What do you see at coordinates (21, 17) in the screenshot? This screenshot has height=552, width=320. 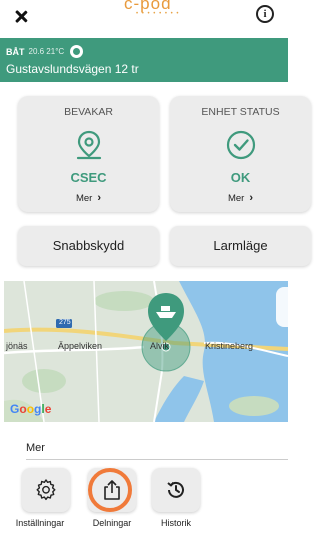 I see `close-icon` at bounding box center [21, 17].